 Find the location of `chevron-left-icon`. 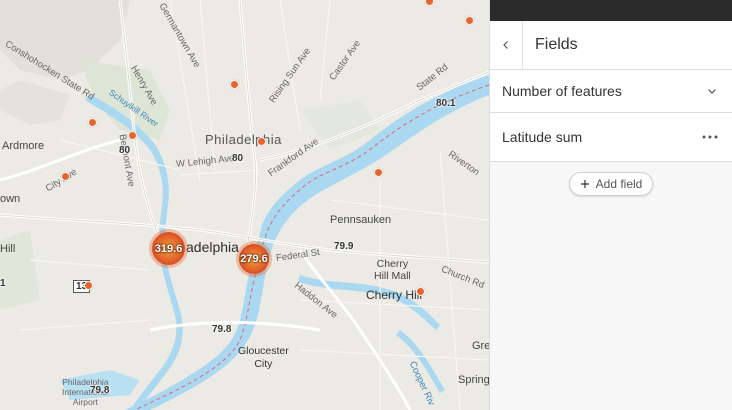

chevron-left-icon is located at coordinates (506, 45).